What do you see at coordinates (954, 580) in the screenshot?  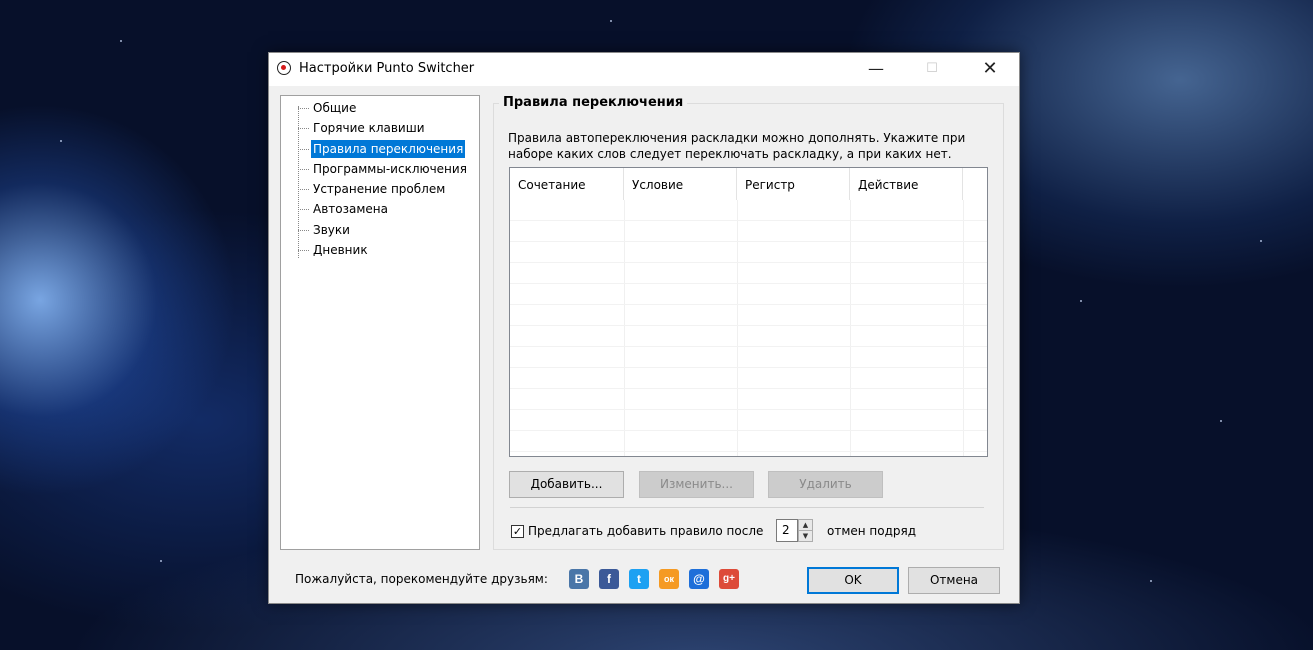 I see `cancel-button: Отмена` at bounding box center [954, 580].